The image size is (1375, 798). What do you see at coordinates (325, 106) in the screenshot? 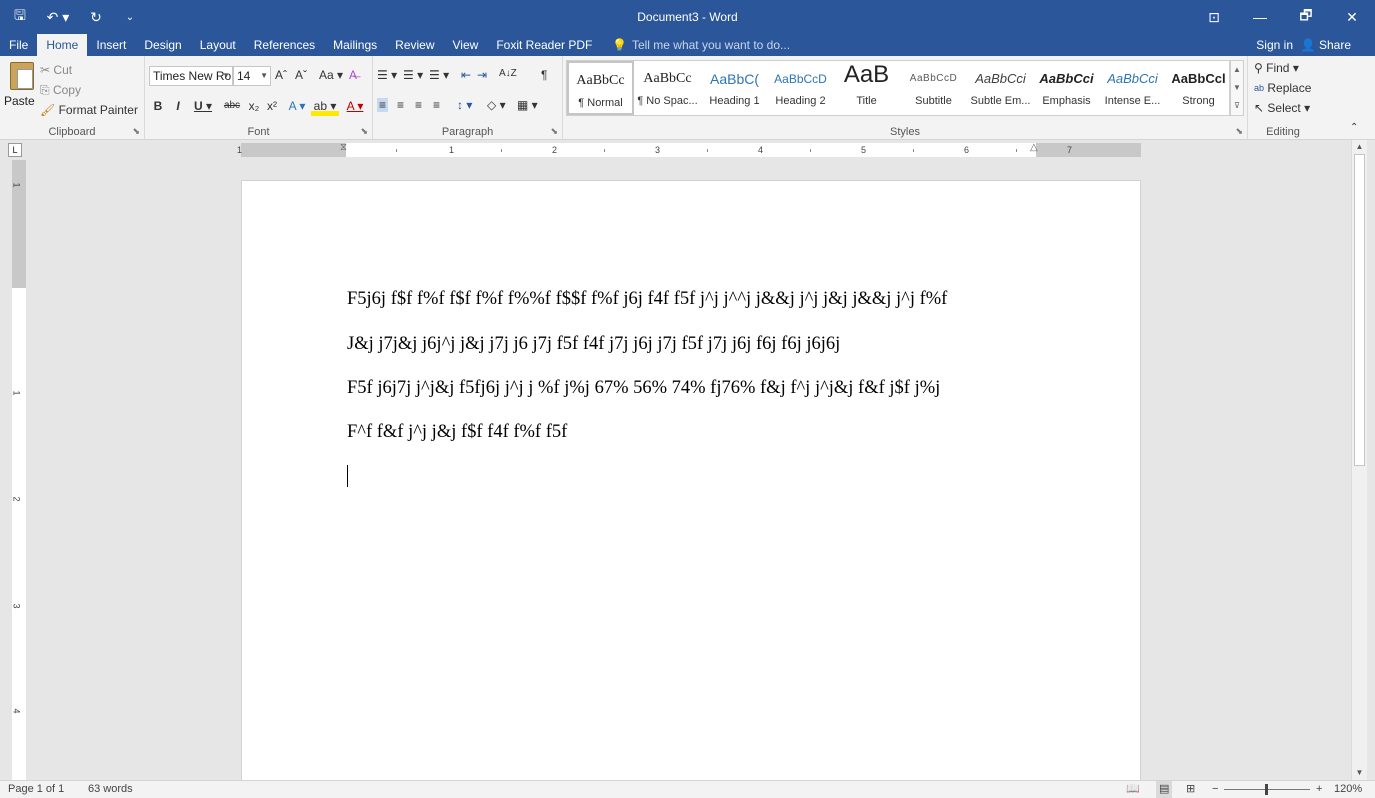
I see `text-highlight-button: ab ▾` at bounding box center [325, 106].